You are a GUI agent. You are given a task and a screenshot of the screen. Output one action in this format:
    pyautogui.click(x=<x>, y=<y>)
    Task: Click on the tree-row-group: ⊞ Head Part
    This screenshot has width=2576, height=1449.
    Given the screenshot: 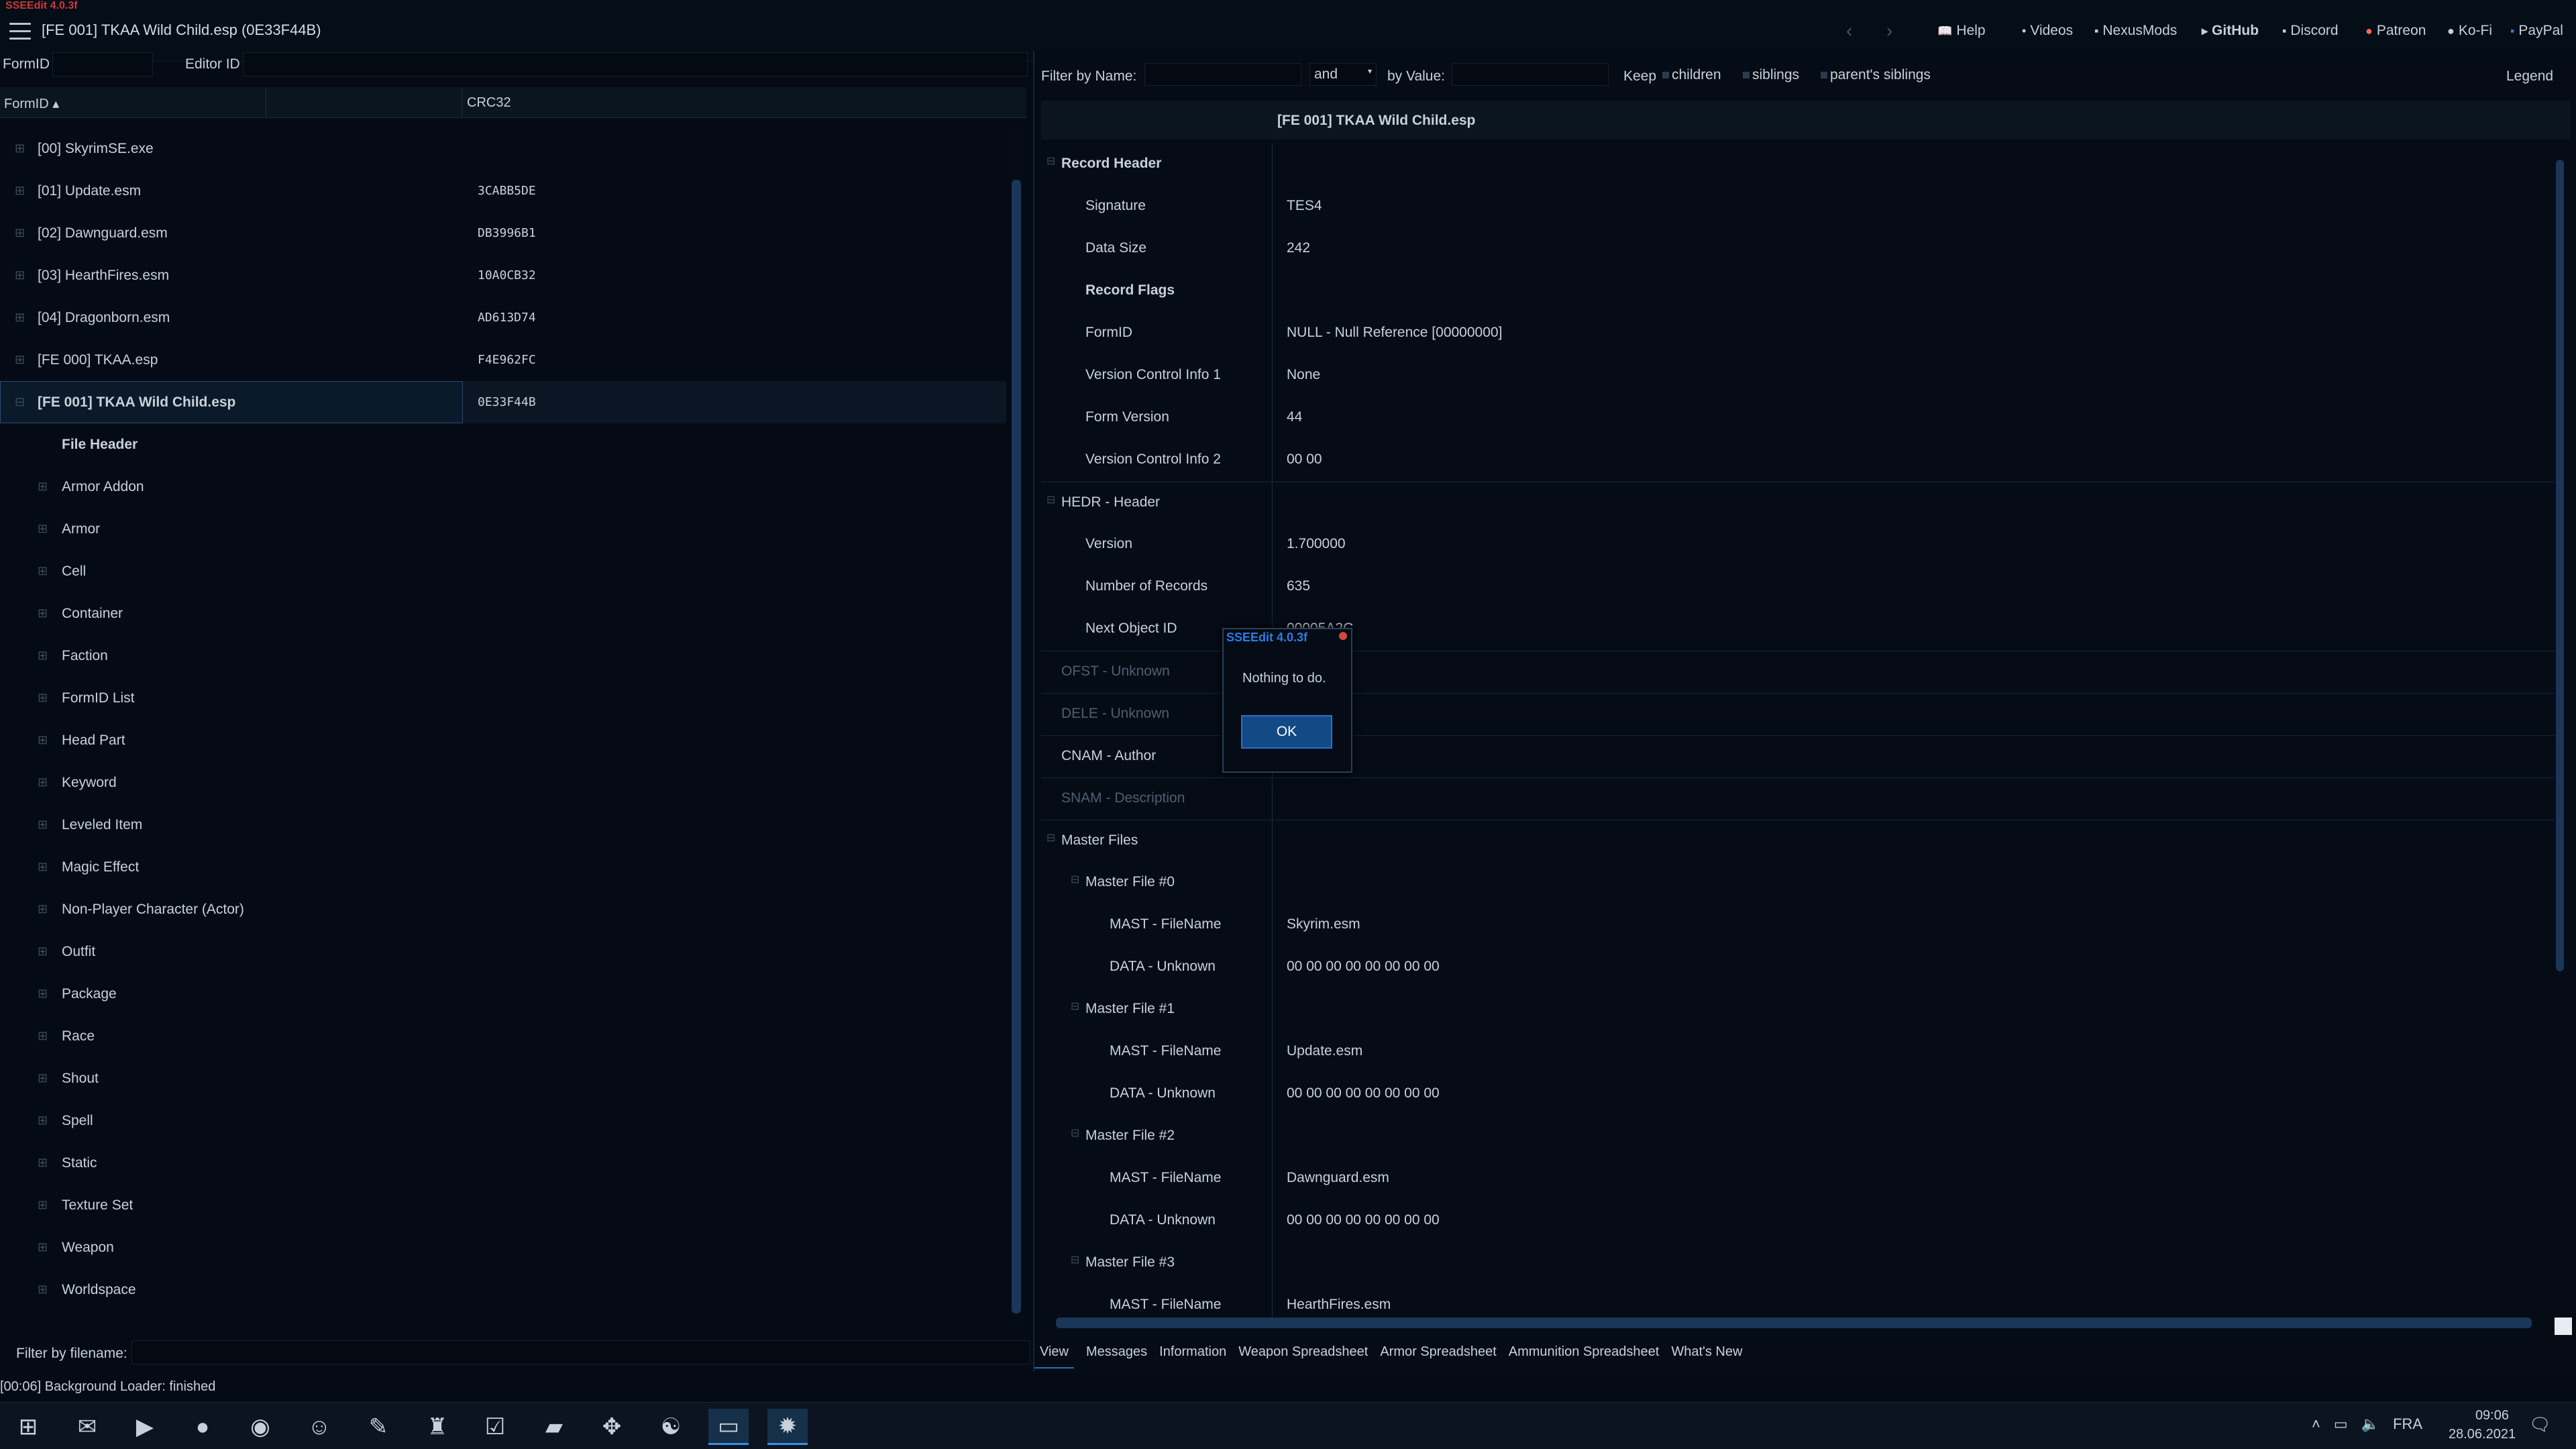 What is the action you would take?
    pyautogui.click(x=503, y=740)
    